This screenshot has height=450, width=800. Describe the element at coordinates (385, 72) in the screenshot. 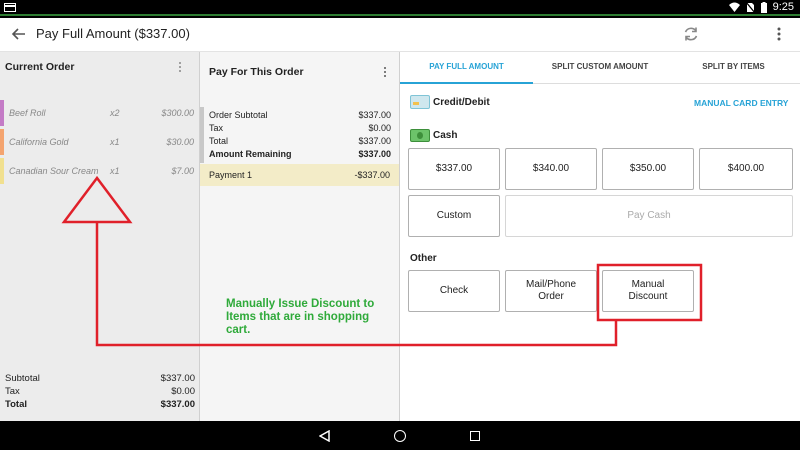

I see `pay-for-order-menu-icon` at that location.